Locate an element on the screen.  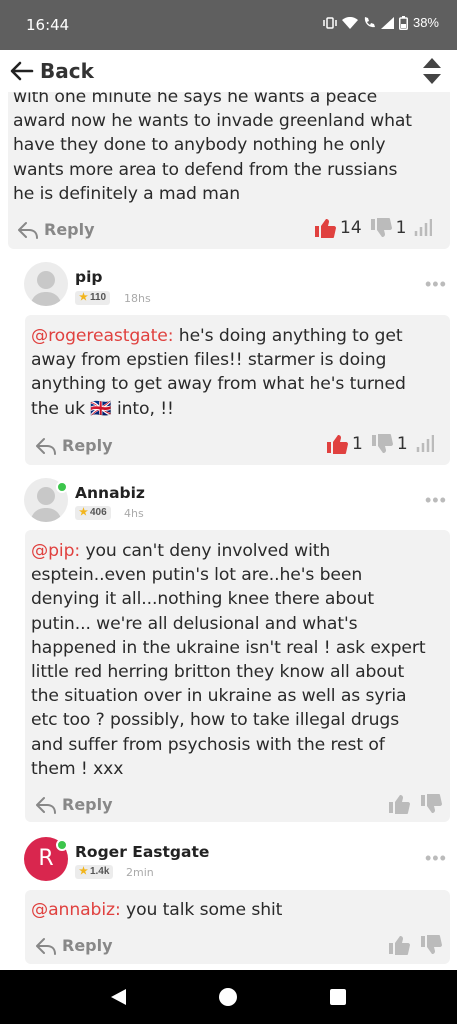
vibrate-icon is located at coordinates (330, 22).